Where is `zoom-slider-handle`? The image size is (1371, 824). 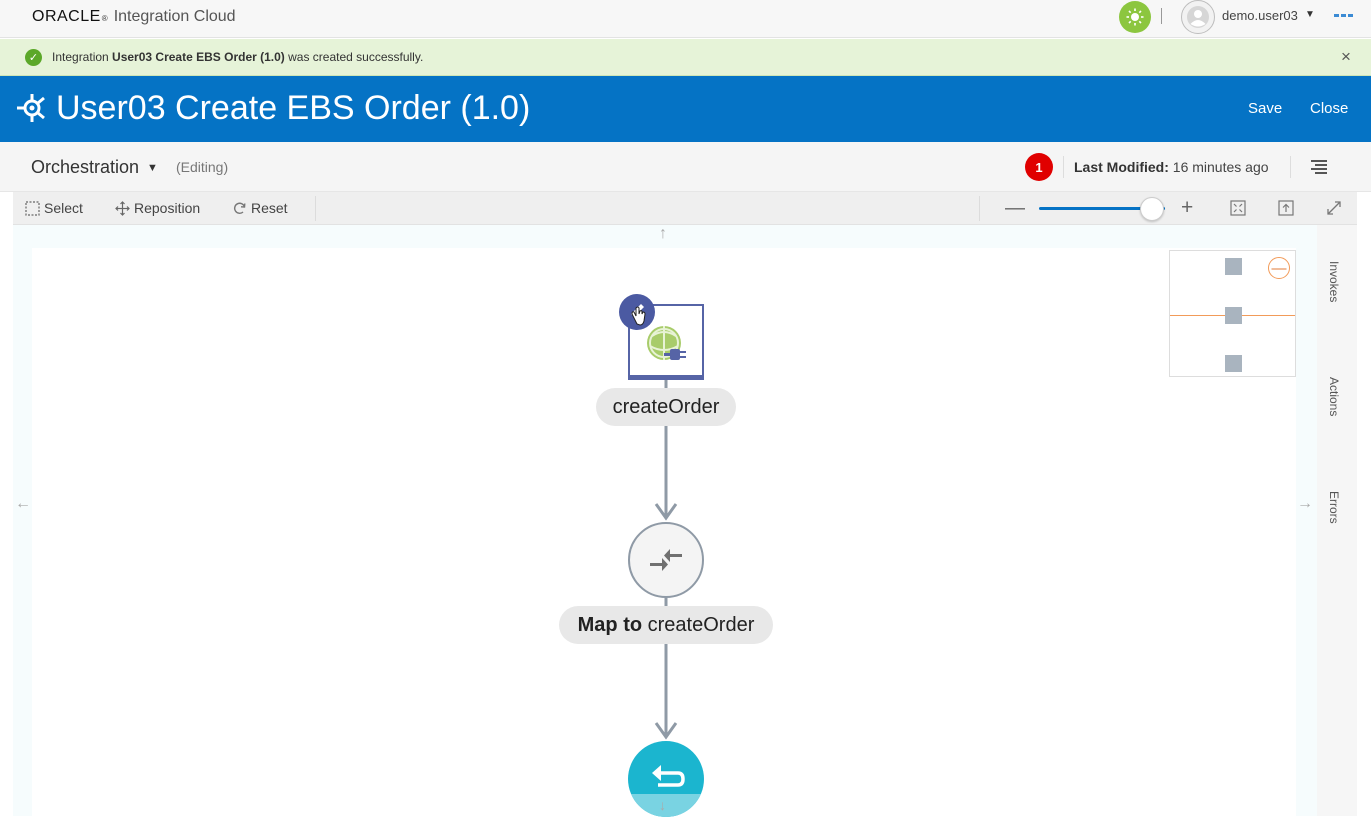 zoom-slider-handle is located at coordinates (1152, 209).